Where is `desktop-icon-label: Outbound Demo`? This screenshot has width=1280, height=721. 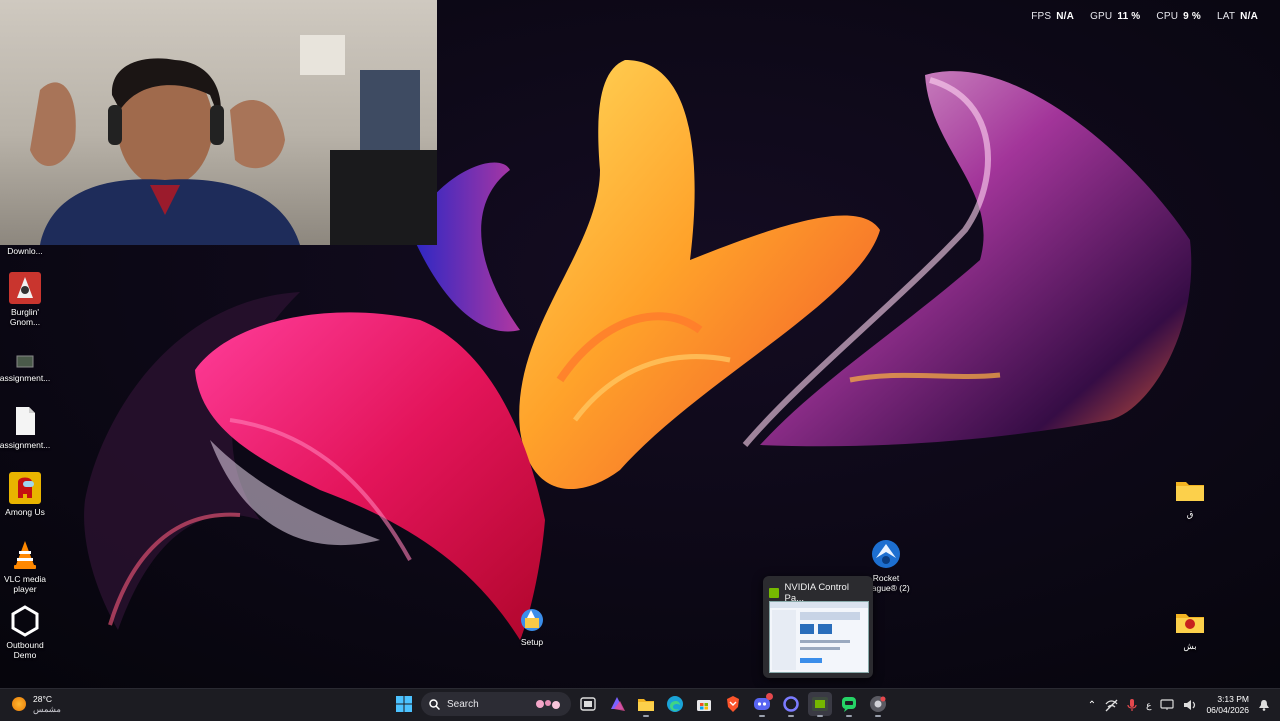 desktop-icon-label: Outbound Demo is located at coordinates (25, 650).